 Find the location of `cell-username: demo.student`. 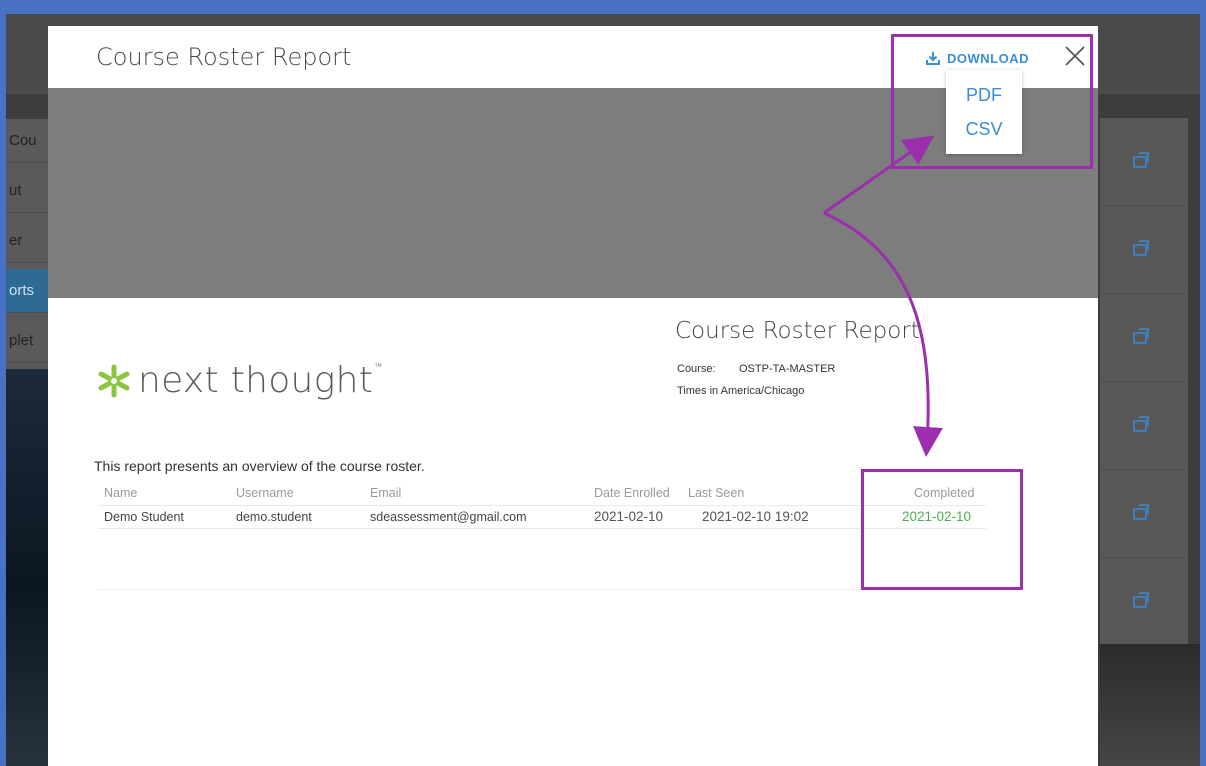

cell-username: demo.student is located at coordinates (274, 517).